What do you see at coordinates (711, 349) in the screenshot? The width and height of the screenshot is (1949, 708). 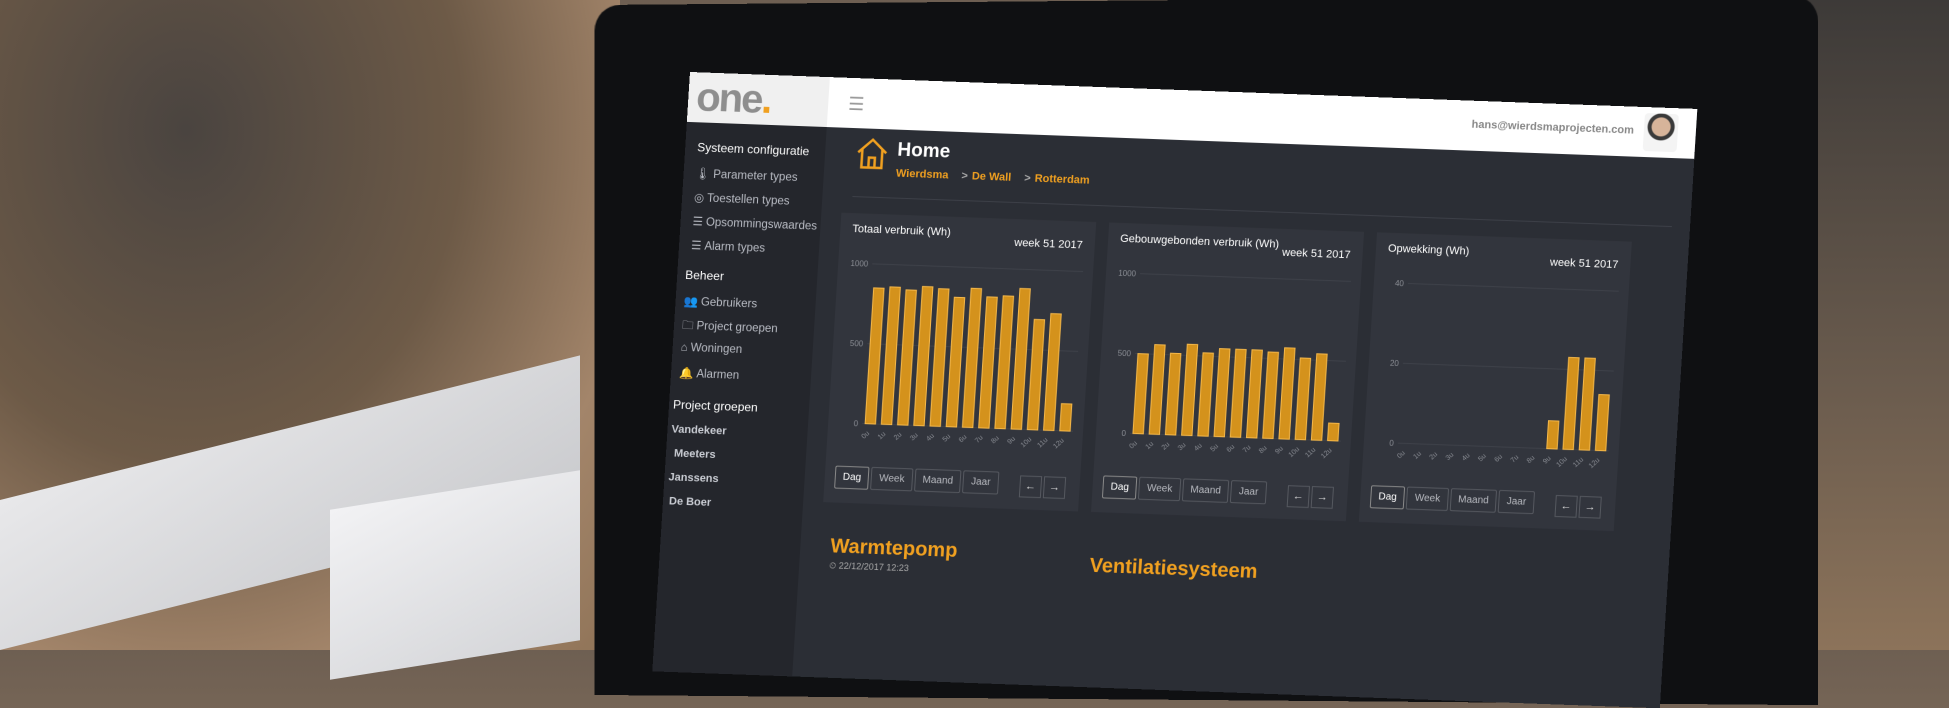 I see `sidebar-item-woningen: ⌂ Woningen` at bounding box center [711, 349].